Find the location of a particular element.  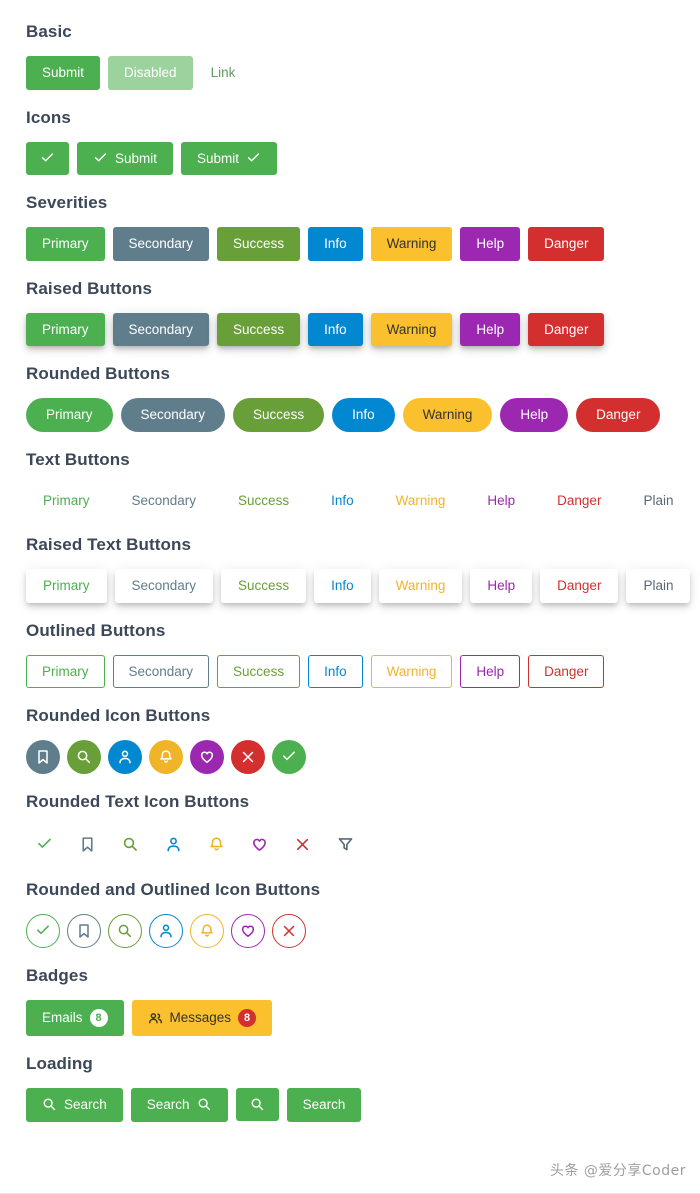

section-rounded-text-icon-buttons: Rounded Text Icon Buttons is located at coordinates (363, 827).